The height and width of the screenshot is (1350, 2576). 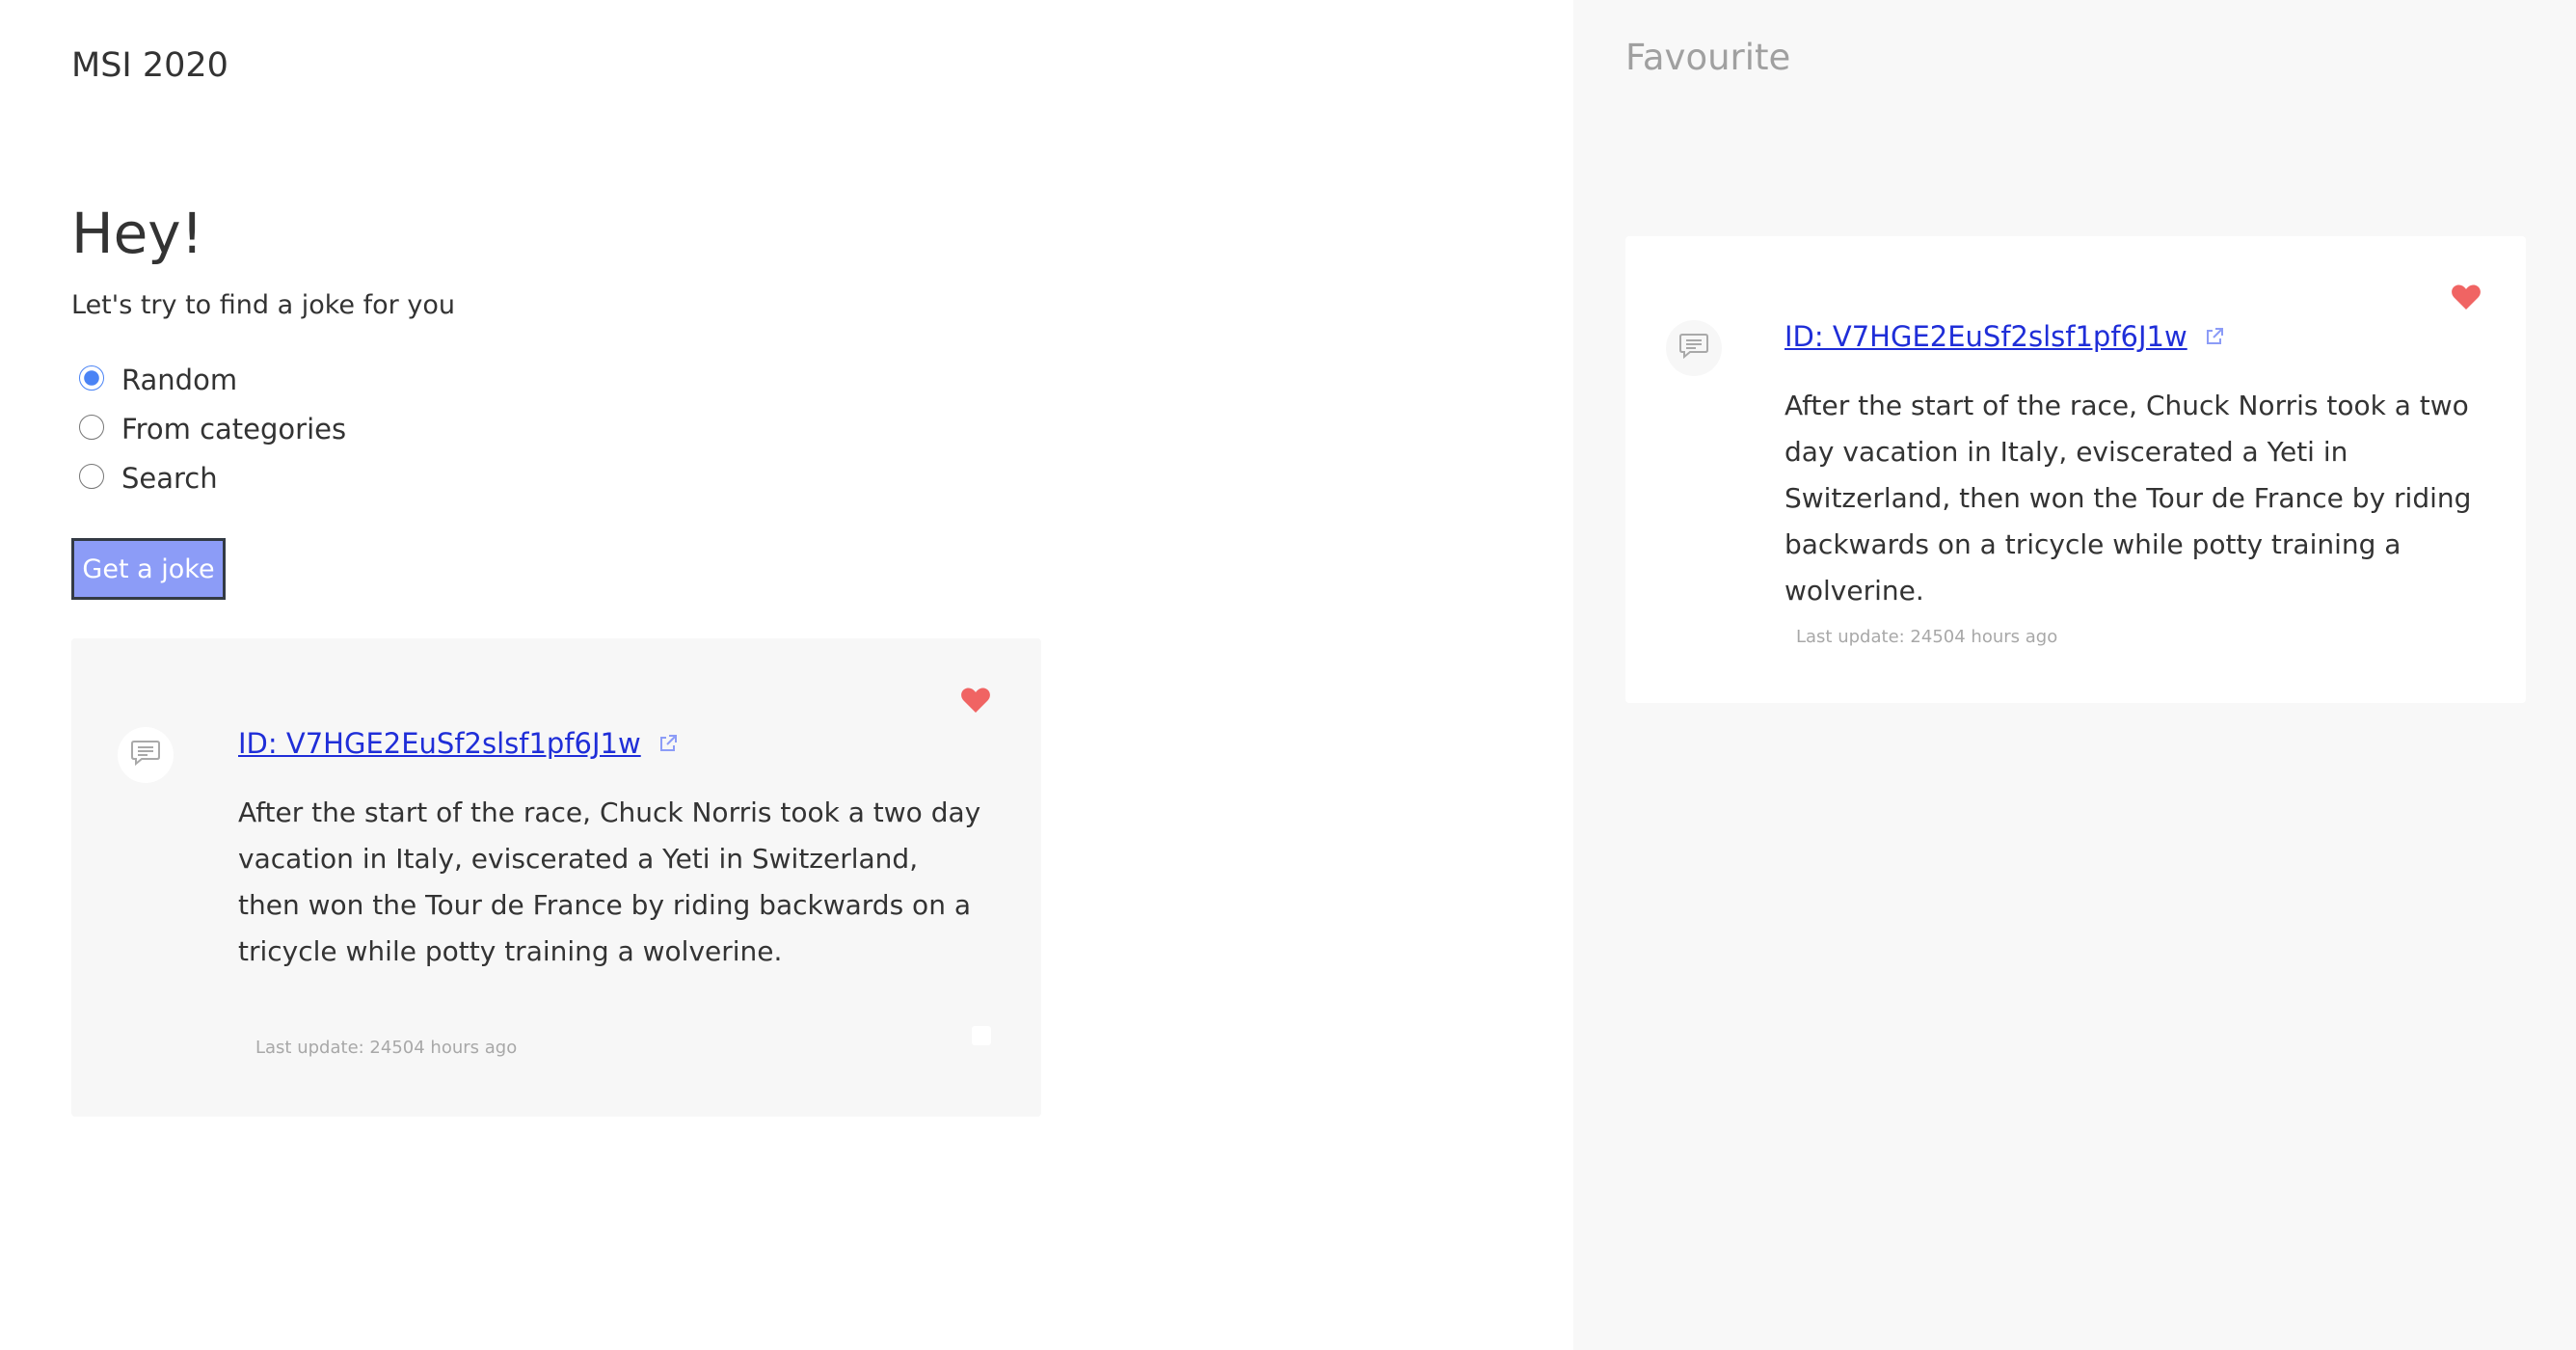 What do you see at coordinates (982, 1035) in the screenshot?
I see `card-checkbox` at bounding box center [982, 1035].